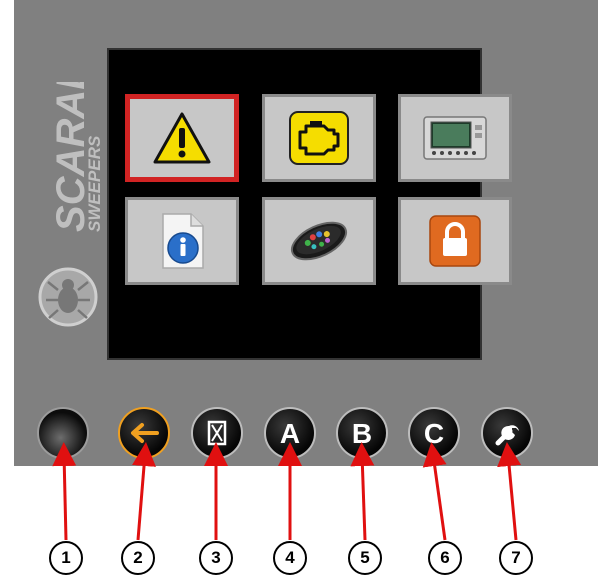  Describe the element at coordinates (216, 558) in the screenshot. I see `callout-3: 3` at that location.